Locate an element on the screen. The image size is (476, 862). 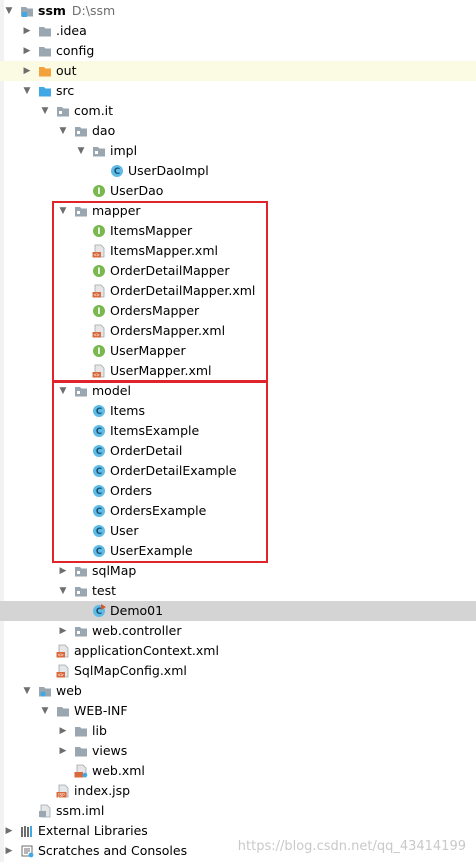
libraries-icon is located at coordinates (27, 831).